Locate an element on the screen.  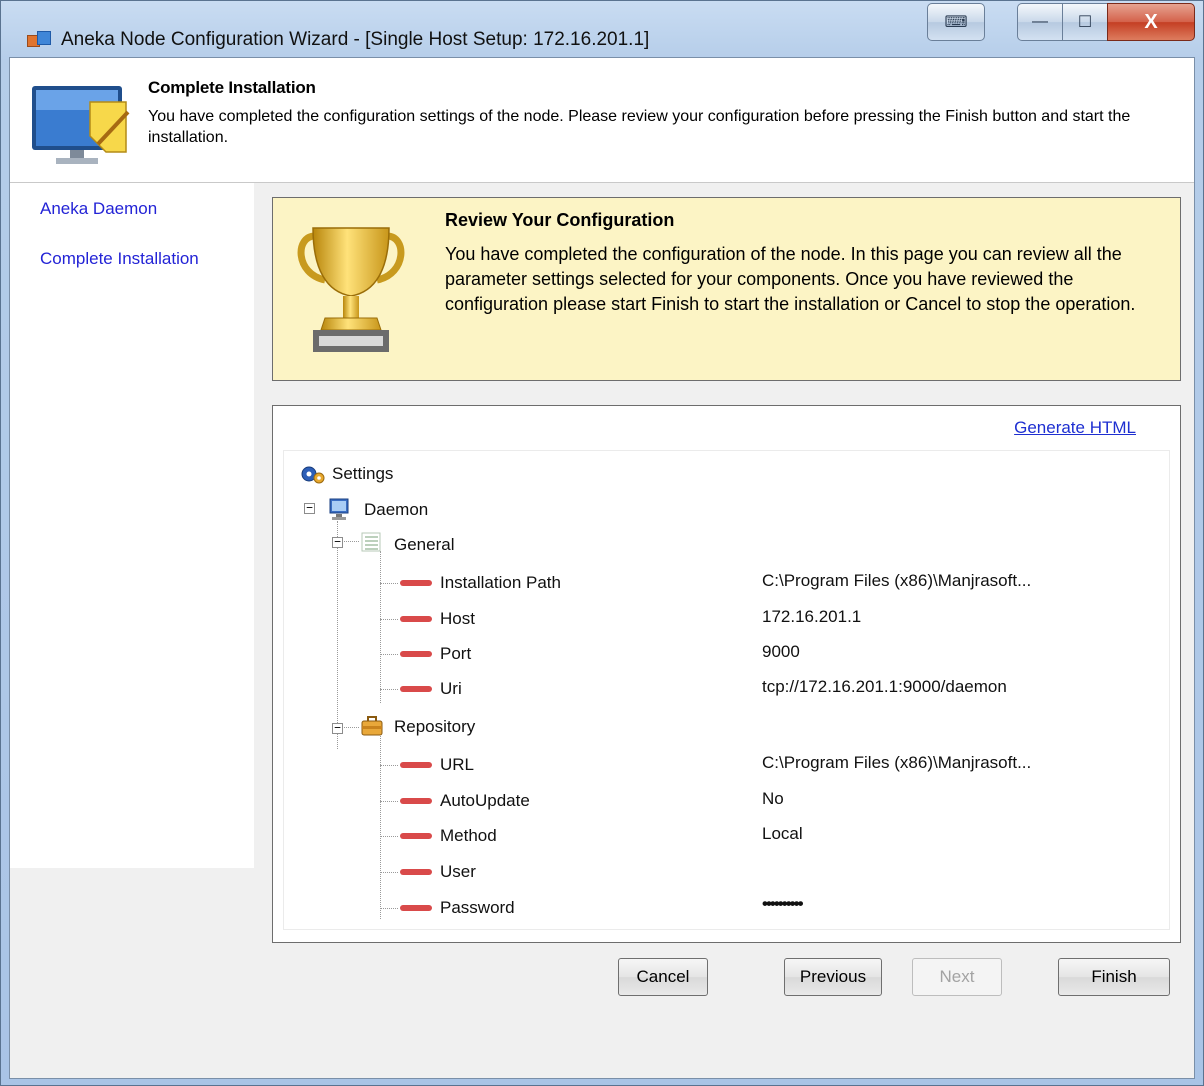
list-icon is located at coordinates (371, 542).